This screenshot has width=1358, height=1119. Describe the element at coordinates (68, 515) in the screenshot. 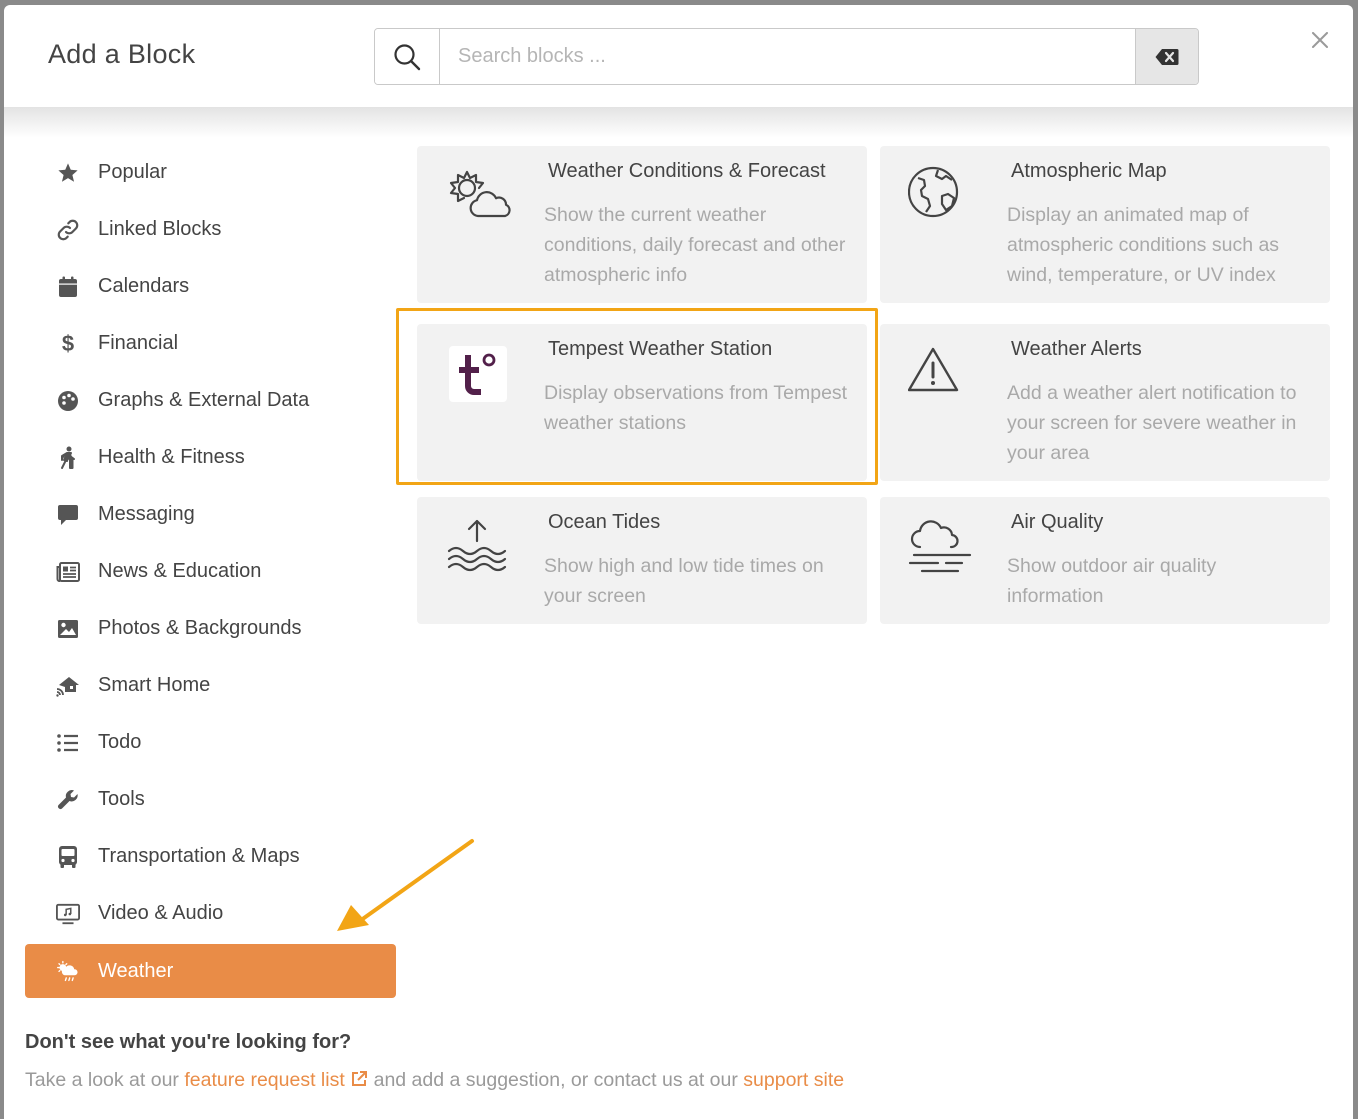

I see `comment-icon` at that location.